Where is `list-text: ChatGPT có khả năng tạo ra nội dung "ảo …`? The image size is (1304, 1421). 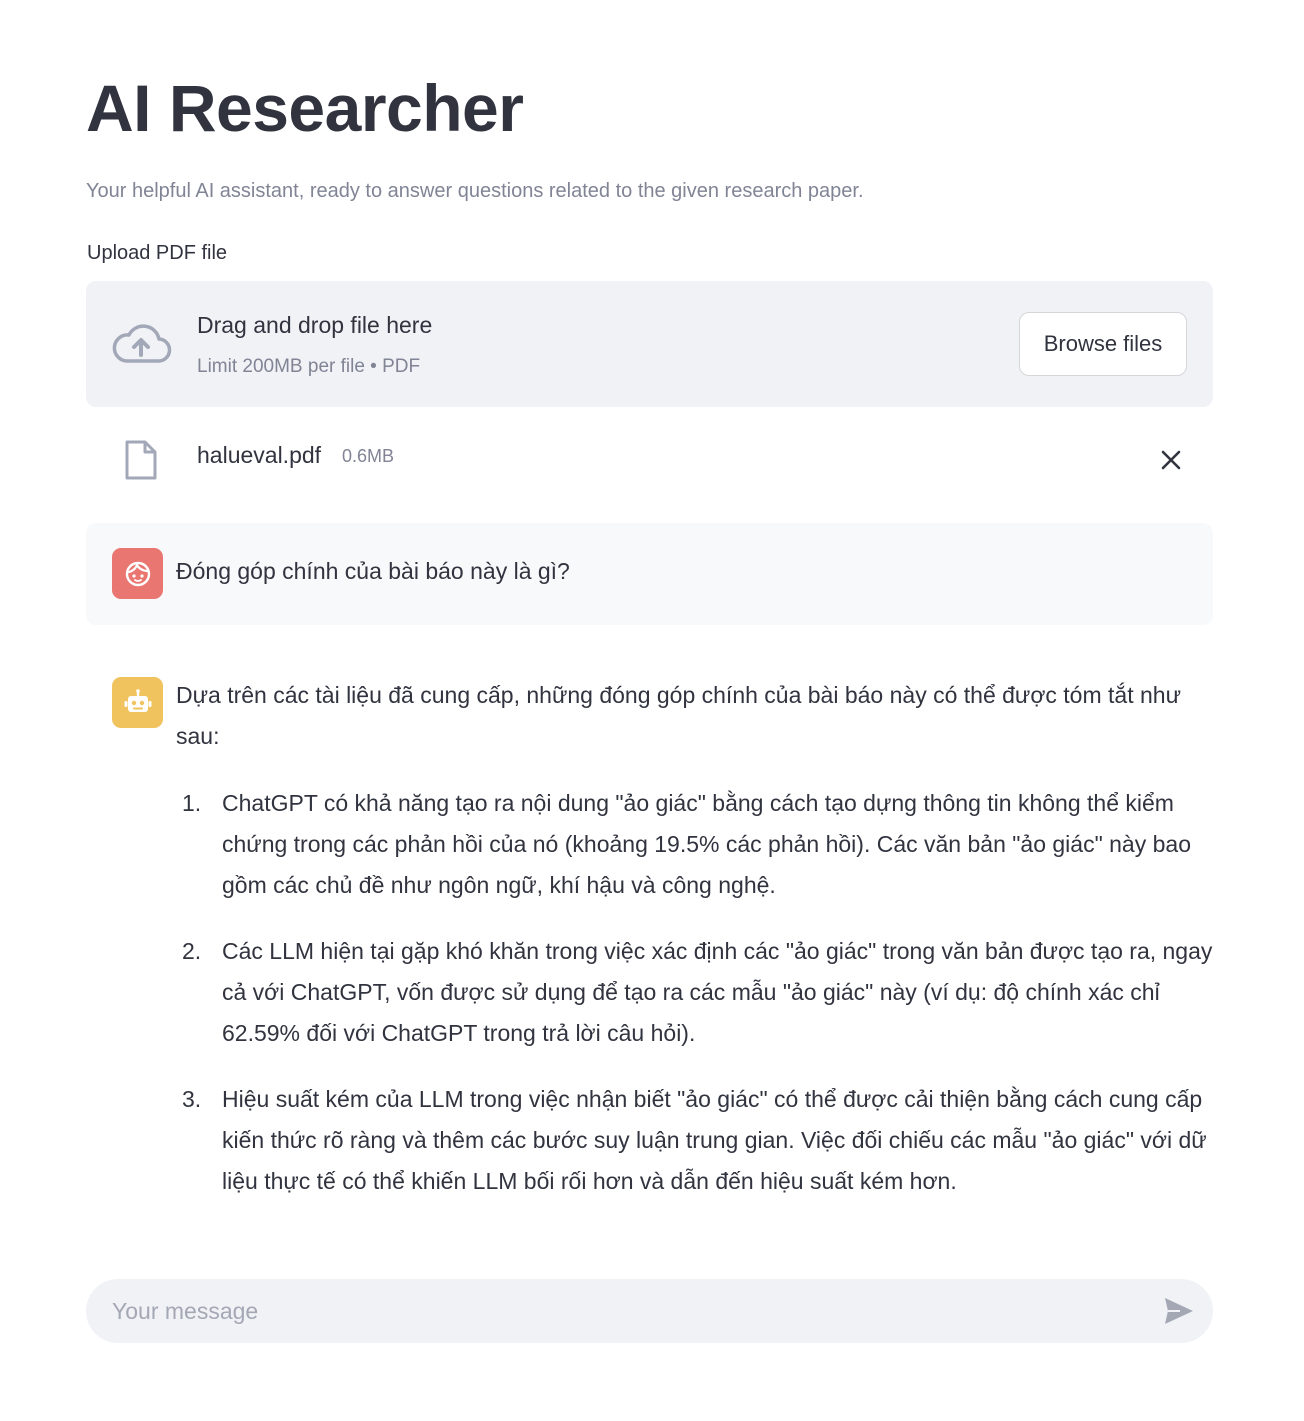 list-text: ChatGPT có khả năng tạo ra nội dung "ảo … is located at coordinates (706, 844).